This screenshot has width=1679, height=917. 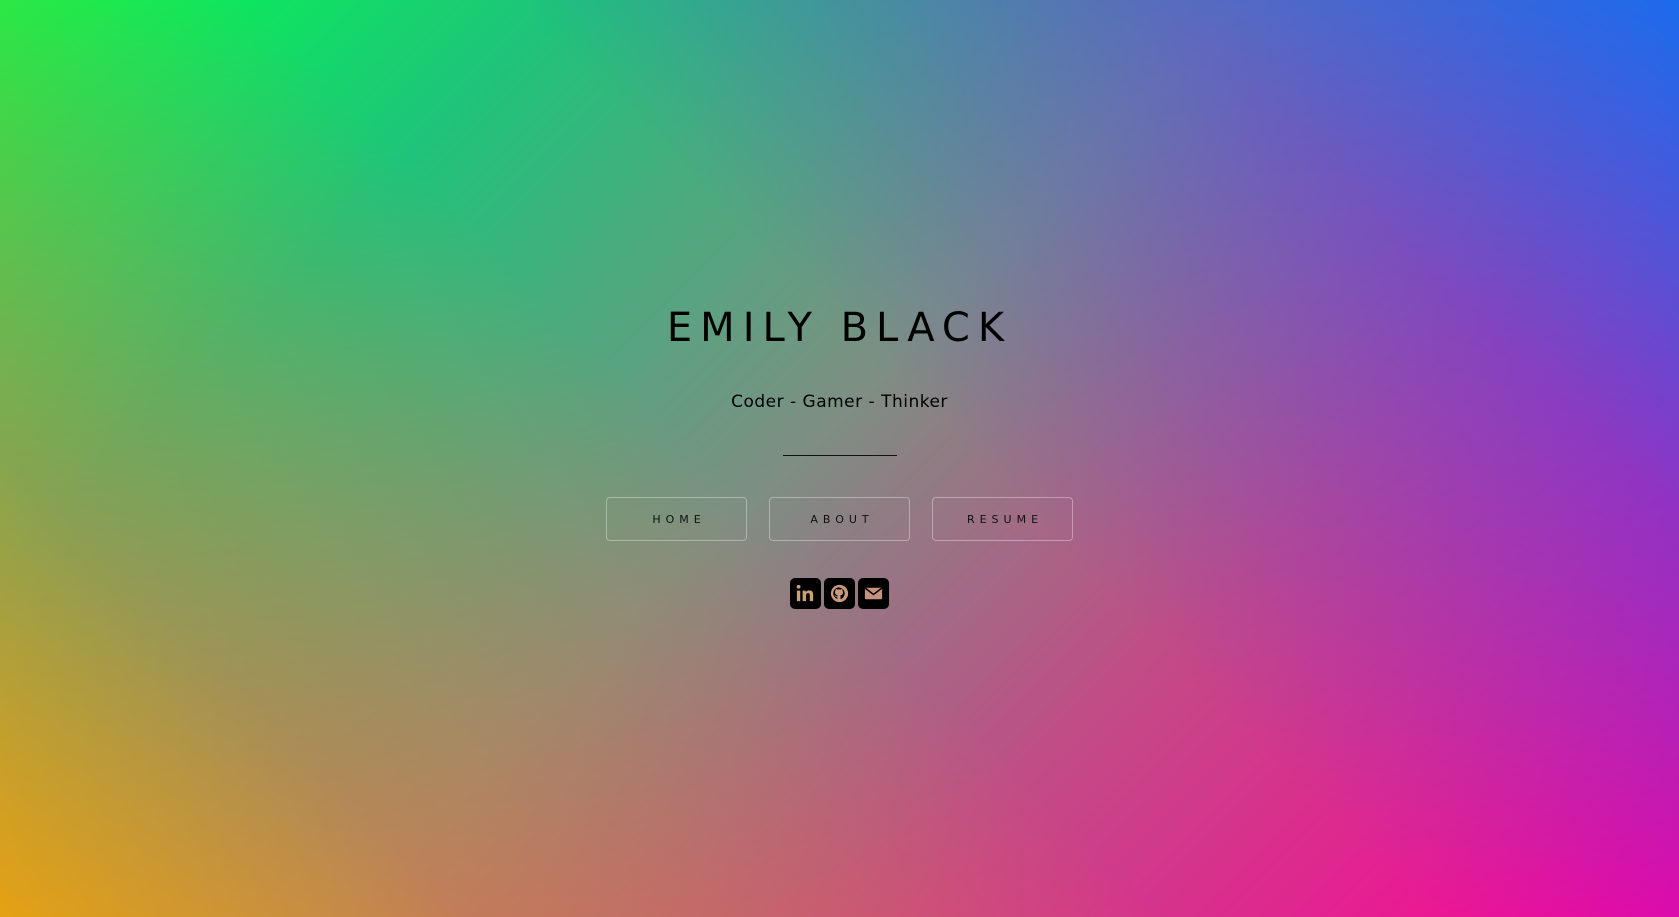 I want to click on main-nav: HOME ABOUT RESUME, so click(x=839, y=519).